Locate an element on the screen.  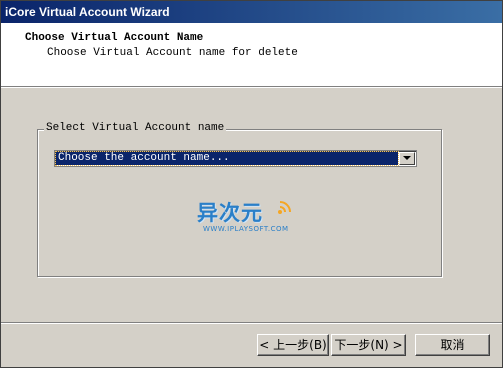
header-subtitle: Choose Virtual Account name for delete is located at coordinates (172, 53).